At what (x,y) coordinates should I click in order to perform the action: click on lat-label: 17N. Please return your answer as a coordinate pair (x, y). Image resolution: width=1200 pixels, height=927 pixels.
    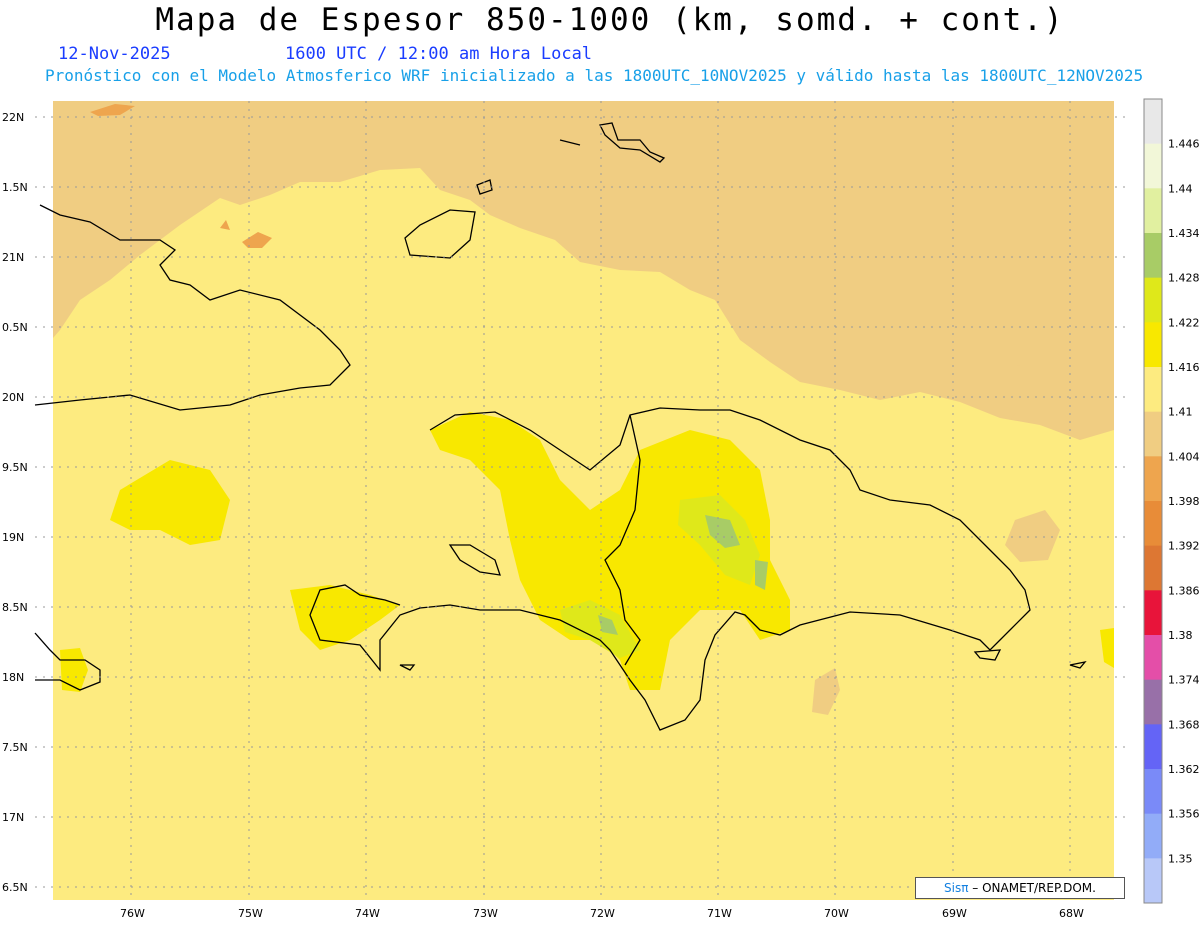
    Looking at the image, I should click on (13, 817).